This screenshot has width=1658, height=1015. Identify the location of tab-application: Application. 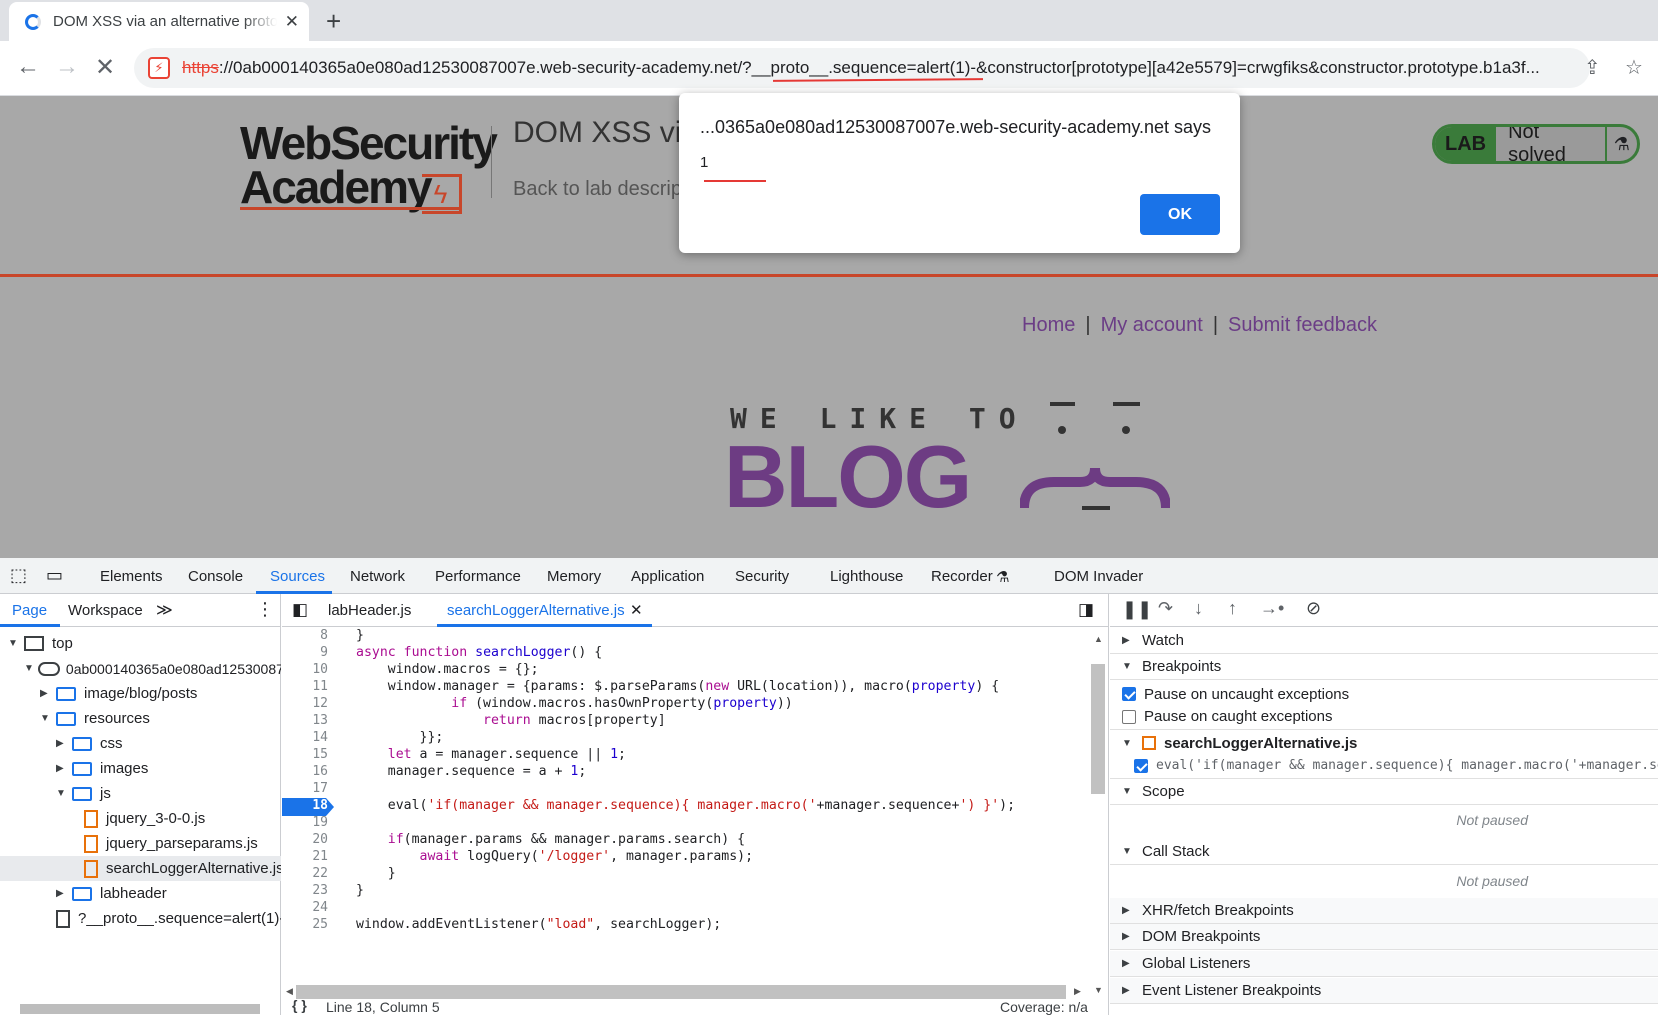
(667, 576).